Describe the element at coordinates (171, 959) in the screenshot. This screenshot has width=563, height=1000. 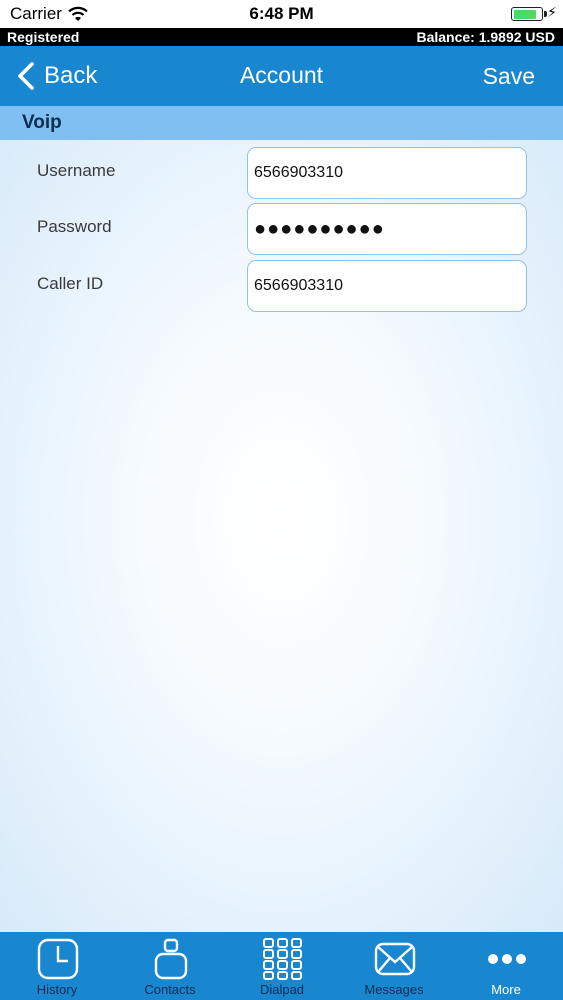
I see `person-icon` at that location.